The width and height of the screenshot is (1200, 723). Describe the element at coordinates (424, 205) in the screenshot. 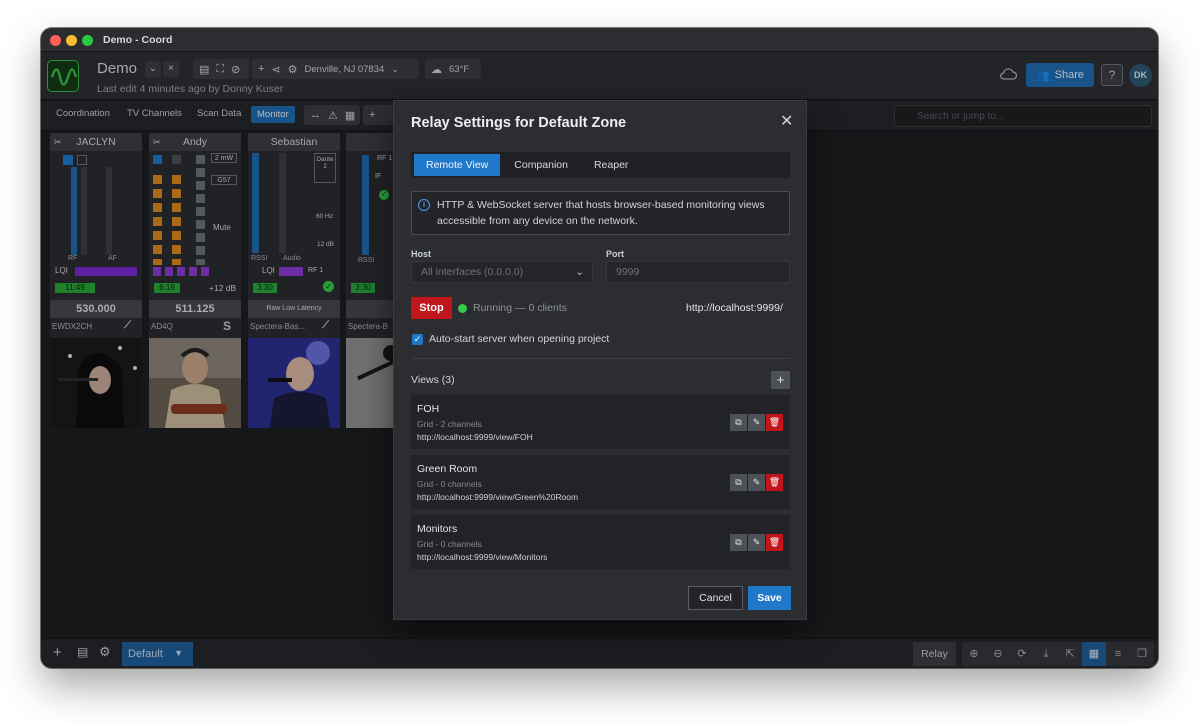

I see `info-icon: i` at that location.